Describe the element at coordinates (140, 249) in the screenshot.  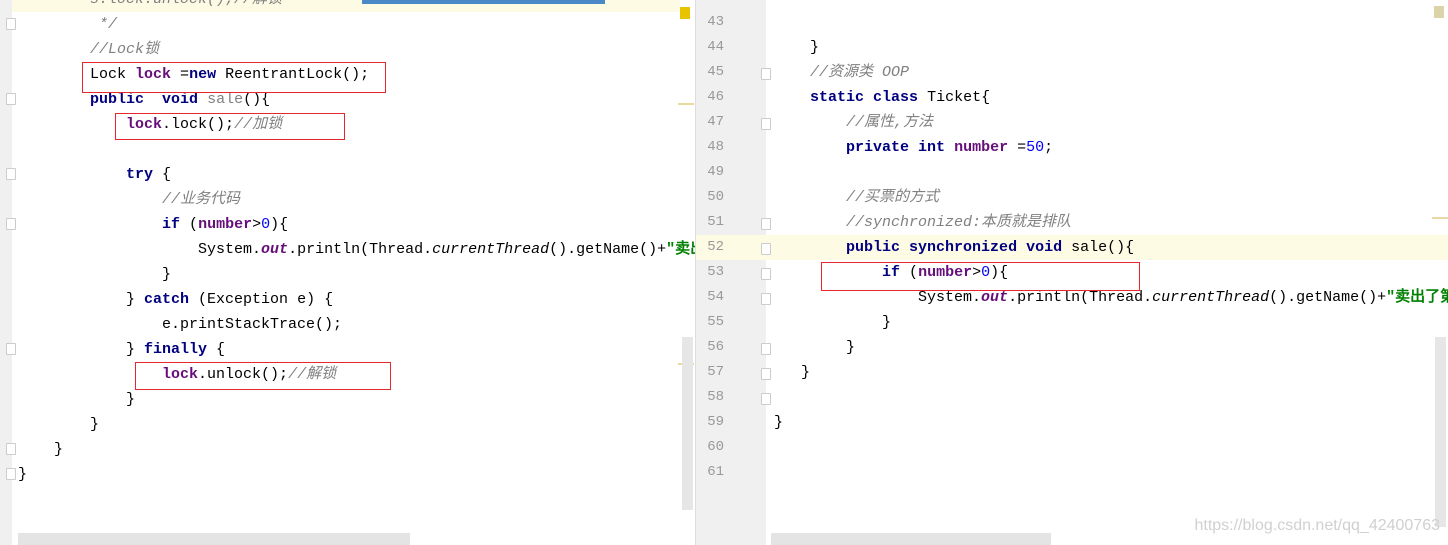
I see `code-token: System.` at that location.